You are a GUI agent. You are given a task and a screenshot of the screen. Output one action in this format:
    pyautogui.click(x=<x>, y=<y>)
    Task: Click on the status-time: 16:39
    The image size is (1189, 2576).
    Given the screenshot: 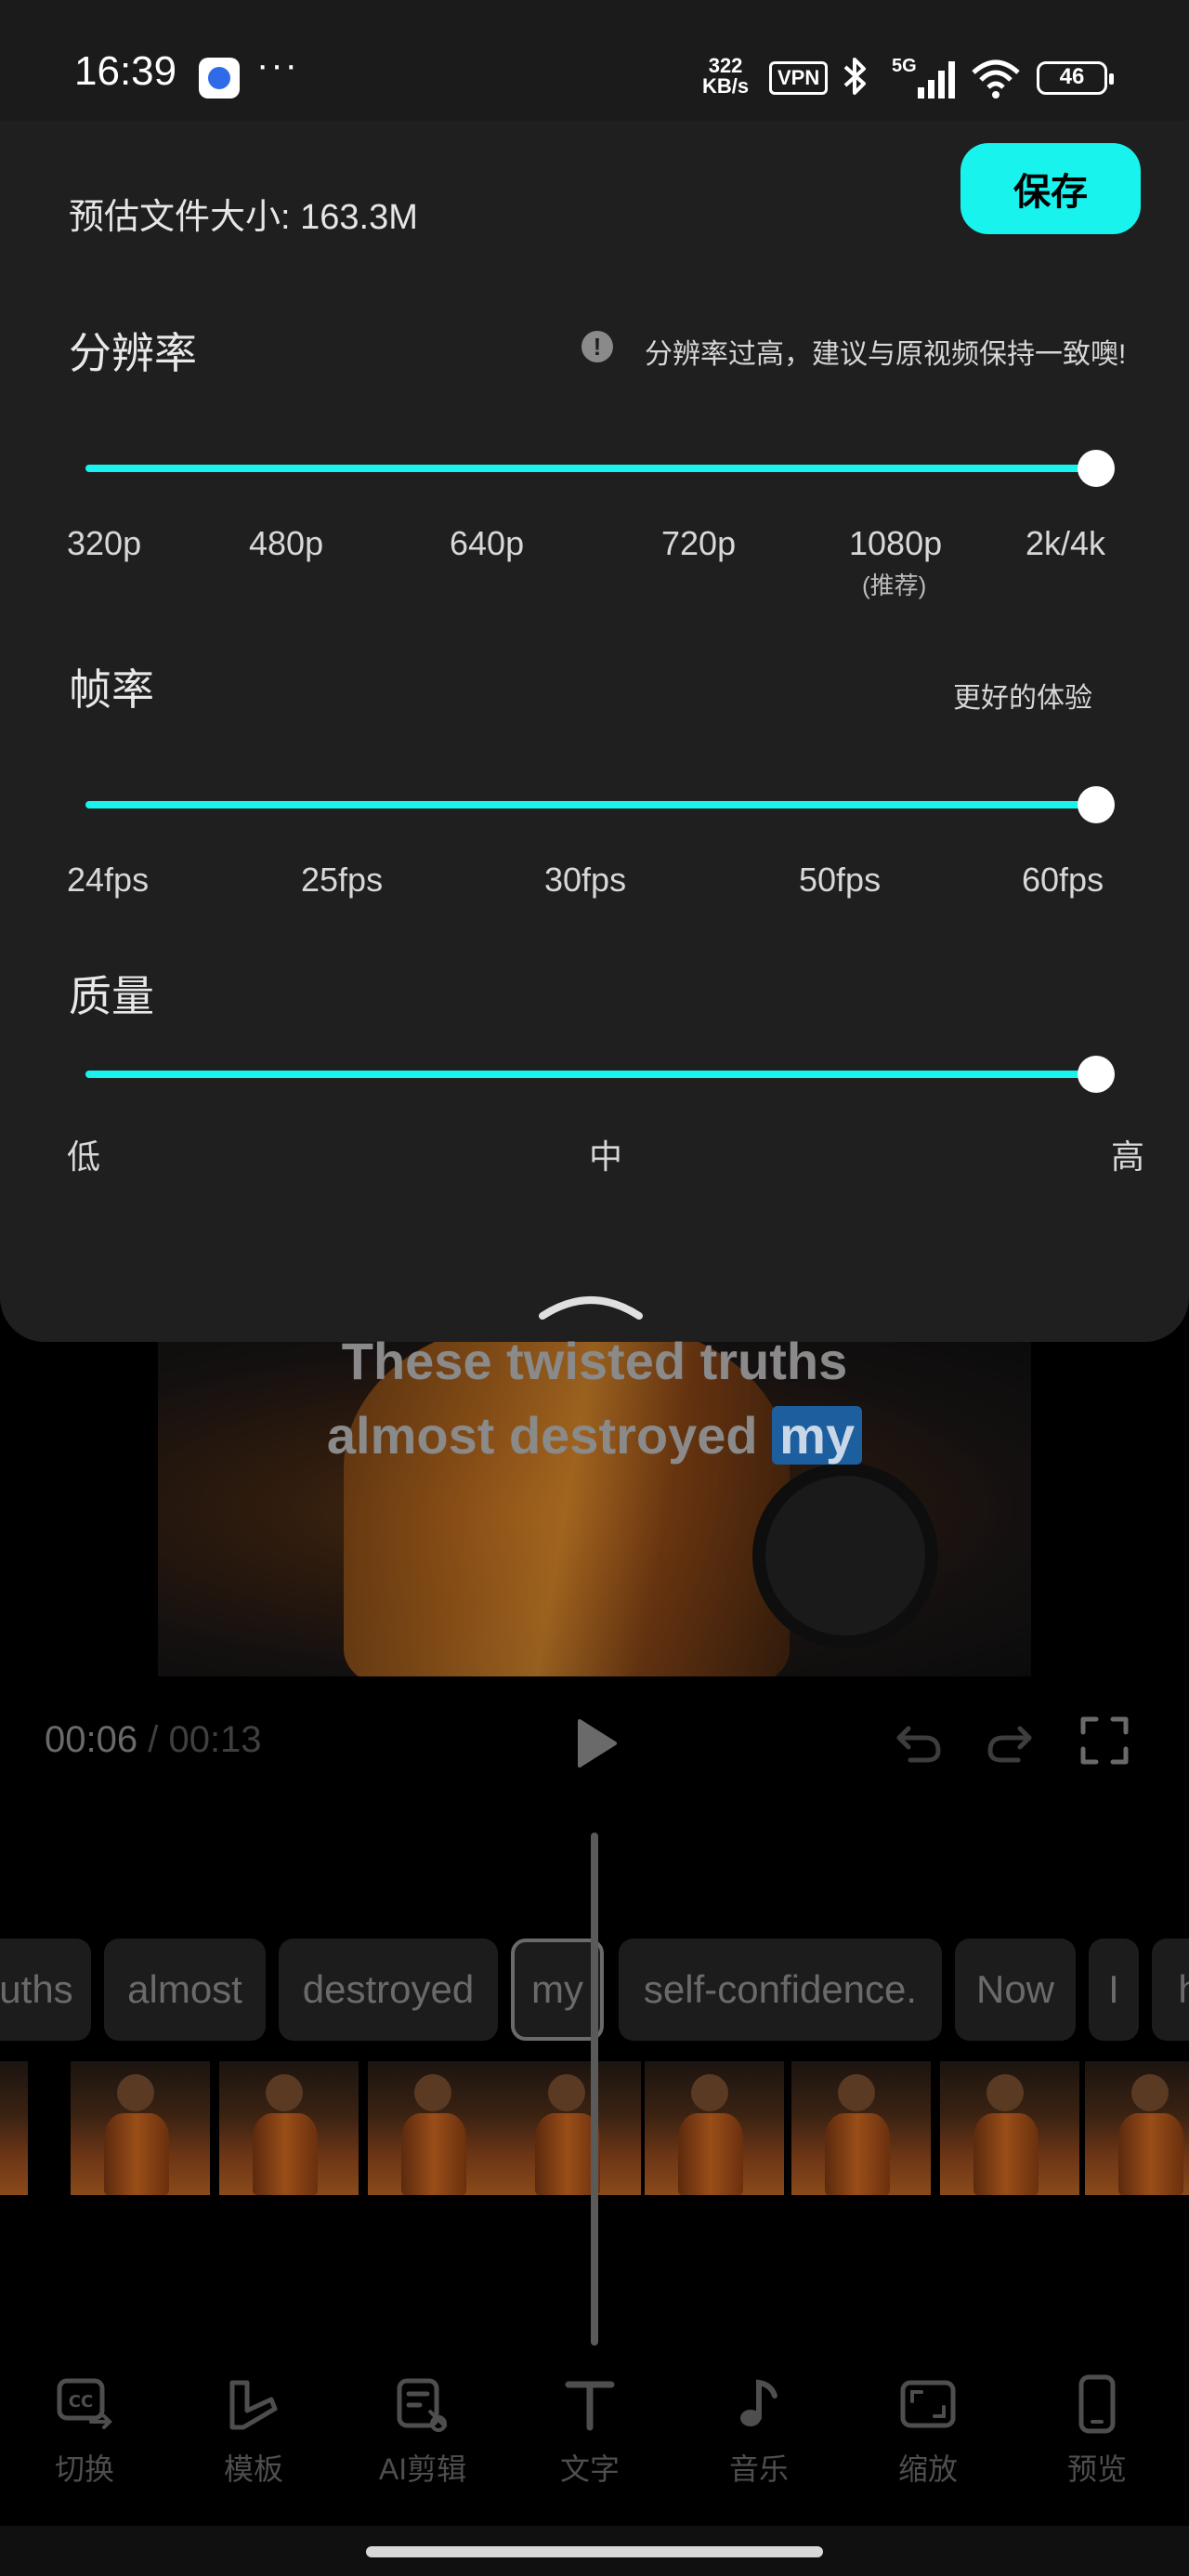 What is the action you would take?
    pyautogui.click(x=125, y=71)
    